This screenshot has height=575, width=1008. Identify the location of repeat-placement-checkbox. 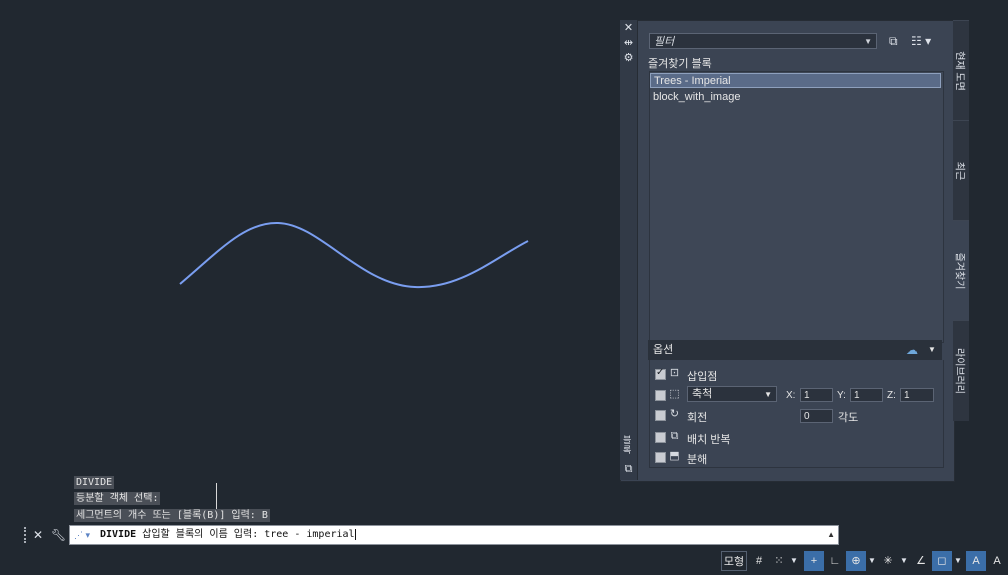
(660, 437).